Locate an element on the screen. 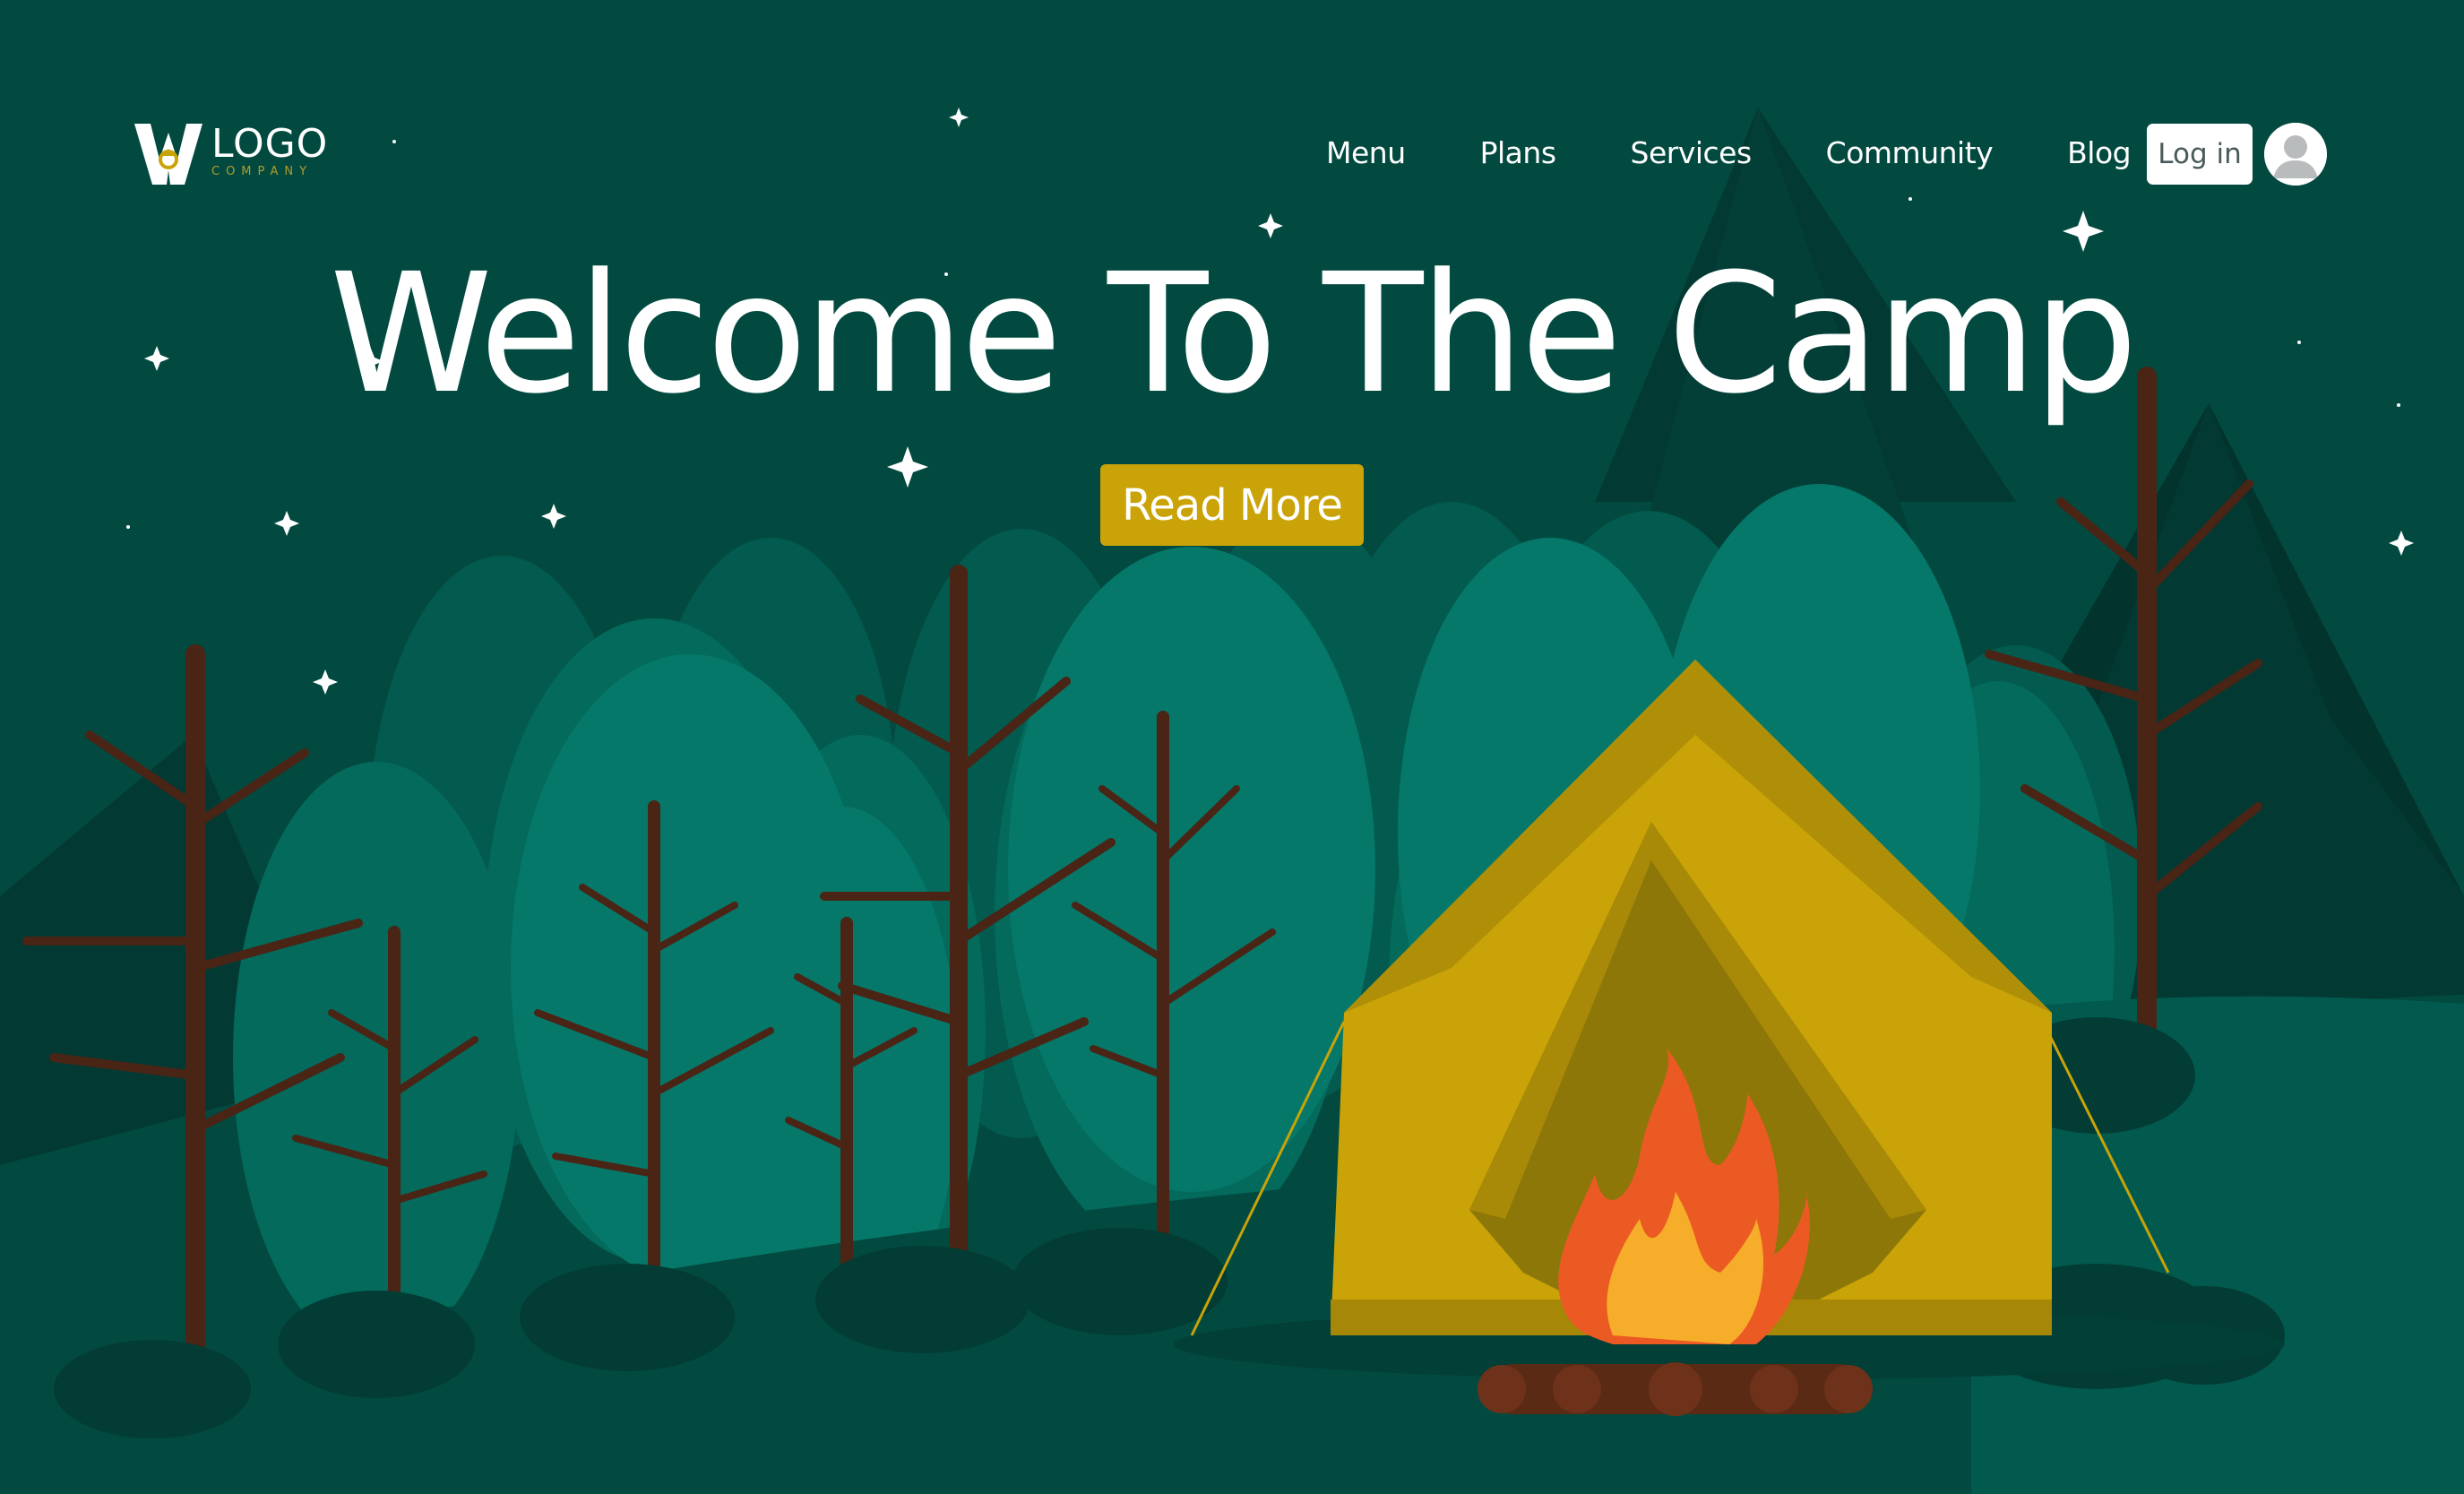 Image resolution: width=2464 pixels, height=1494 pixels. nav-item-menu: Menu is located at coordinates (1366, 152).